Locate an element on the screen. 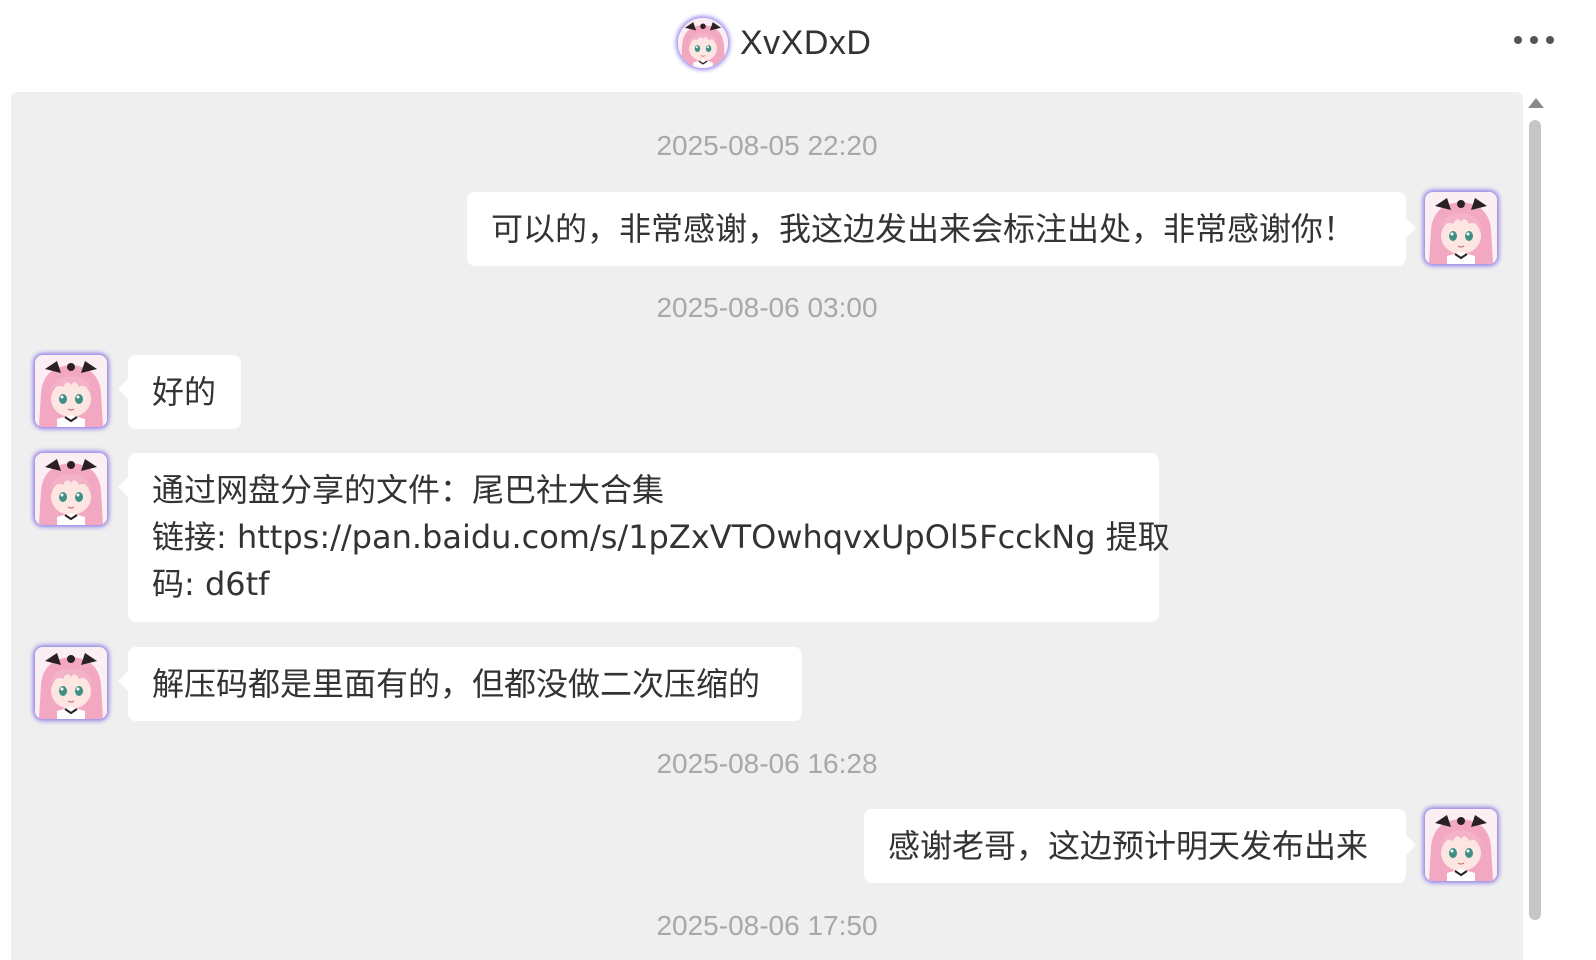 The width and height of the screenshot is (1596, 960). chat-title: XvXDxD is located at coordinates (806, 42).